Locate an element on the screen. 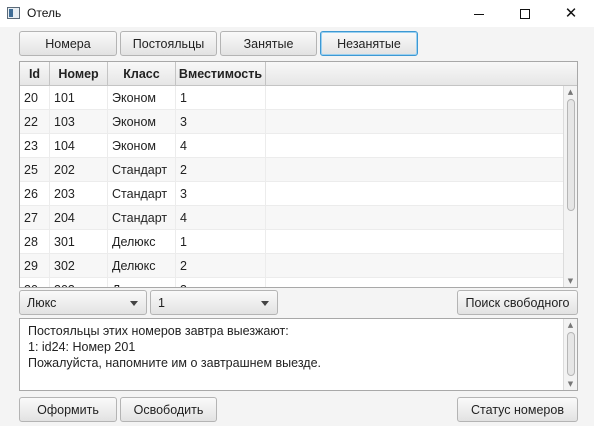 The width and height of the screenshot is (594, 426). table-row: 27 204 Стандарт 4 is located at coordinates (292, 218).